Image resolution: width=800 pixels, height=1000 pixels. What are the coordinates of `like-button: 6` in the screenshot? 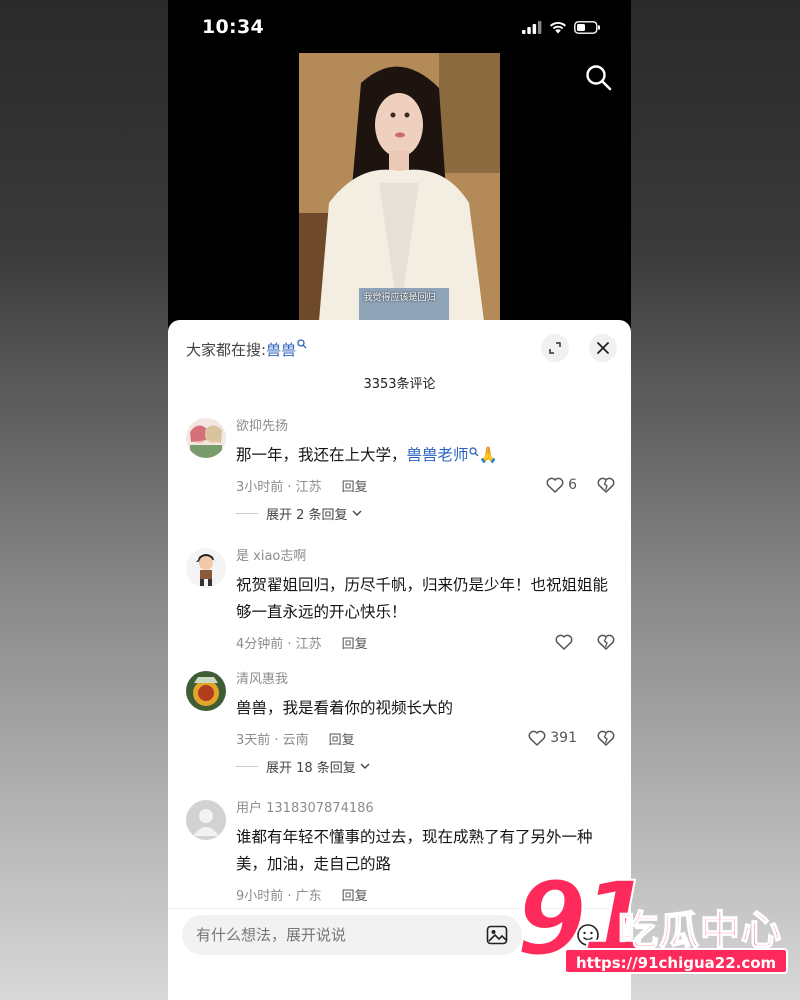 It's located at (561, 485).